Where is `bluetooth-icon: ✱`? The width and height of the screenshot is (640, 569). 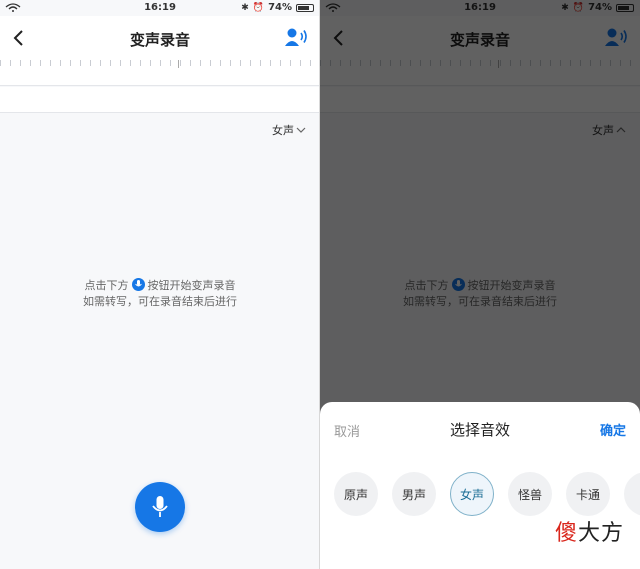
bluetooth-icon: ✱ is located at coordinates (245, 7).